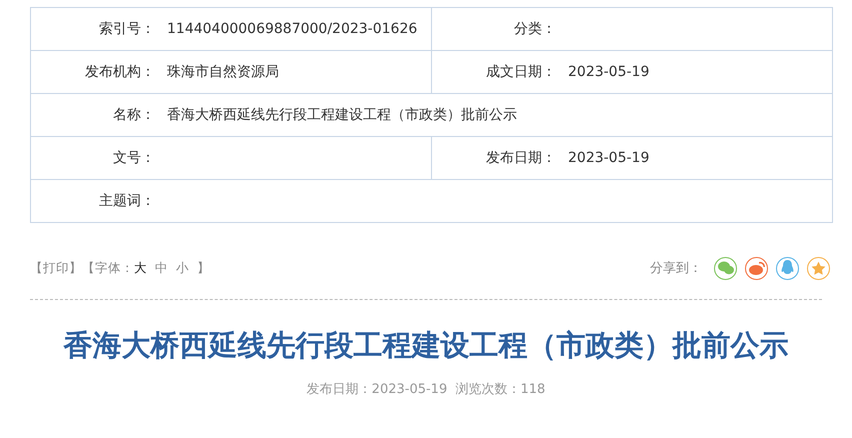 This screenshot has width=852, height=438. What do you see at coordinates (426, 389) in the screenshot?
I see `article-meta: 发布日期：2023-05-19 浏览次数：118` at bounding box center [426, 389].